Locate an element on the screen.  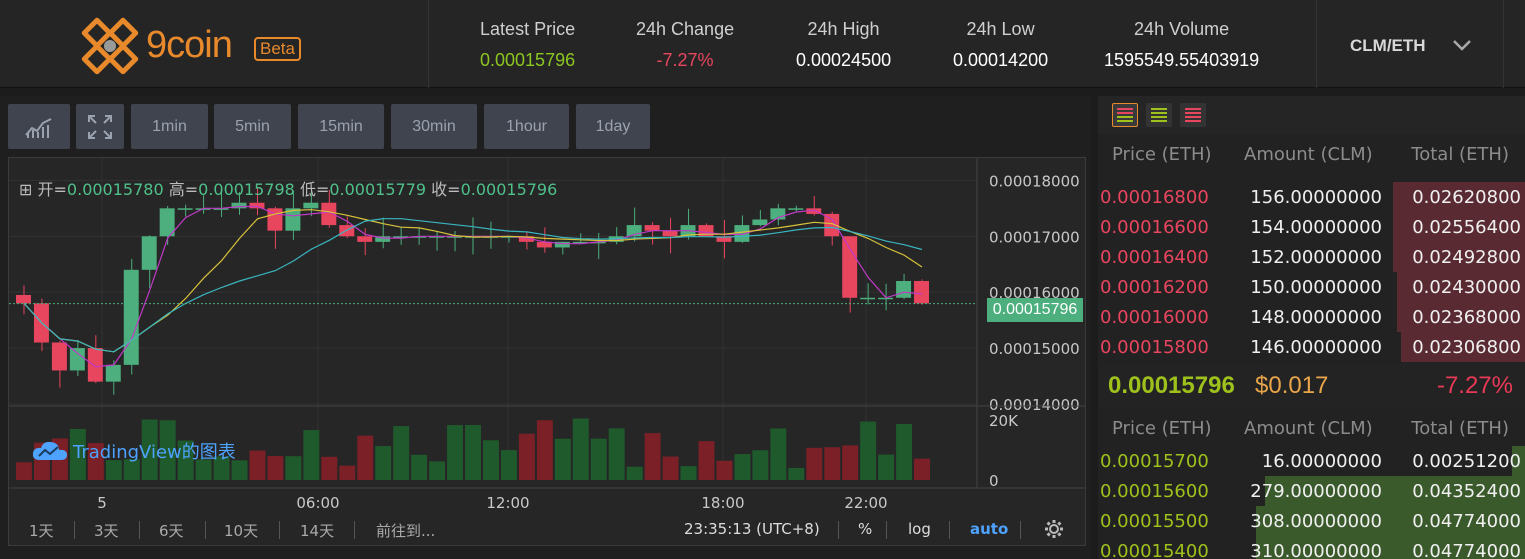
chart-clock: 23:35:13 (UTC+8) is located at coordinates (752, 529).